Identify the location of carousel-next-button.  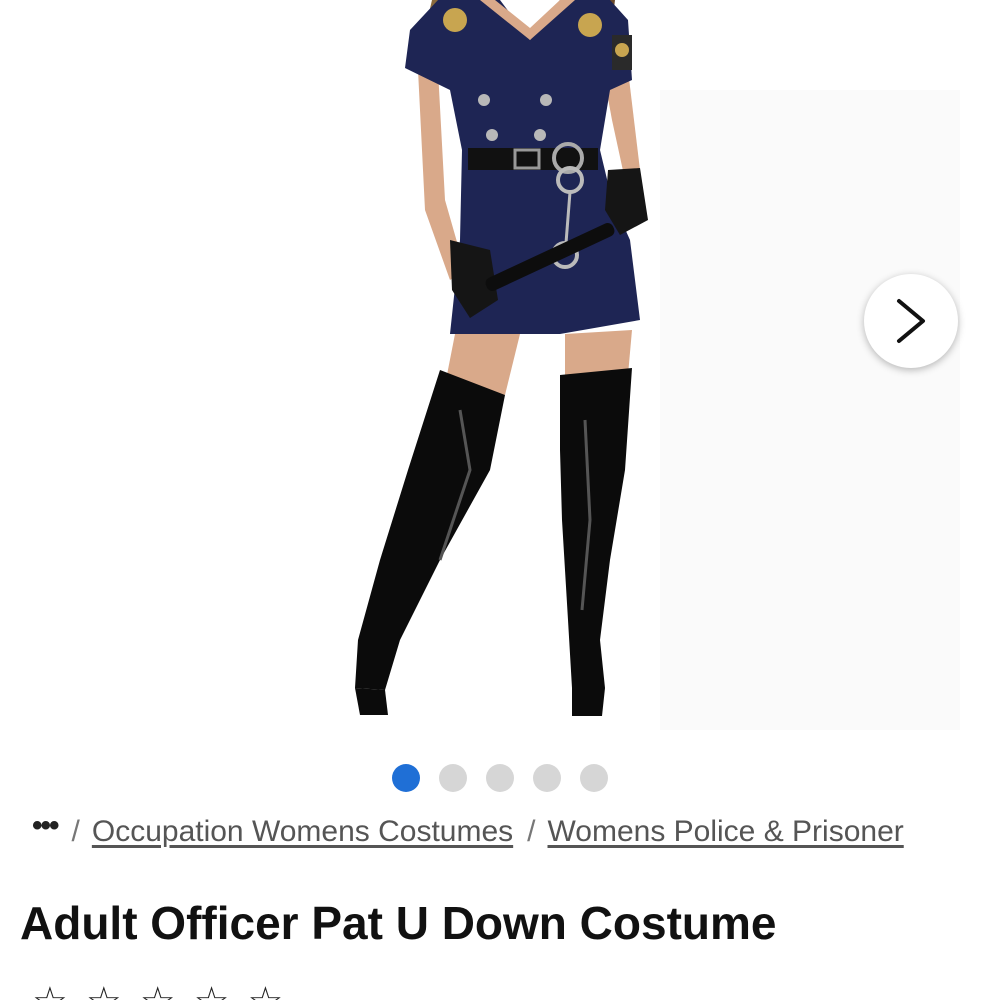
(911, 321).